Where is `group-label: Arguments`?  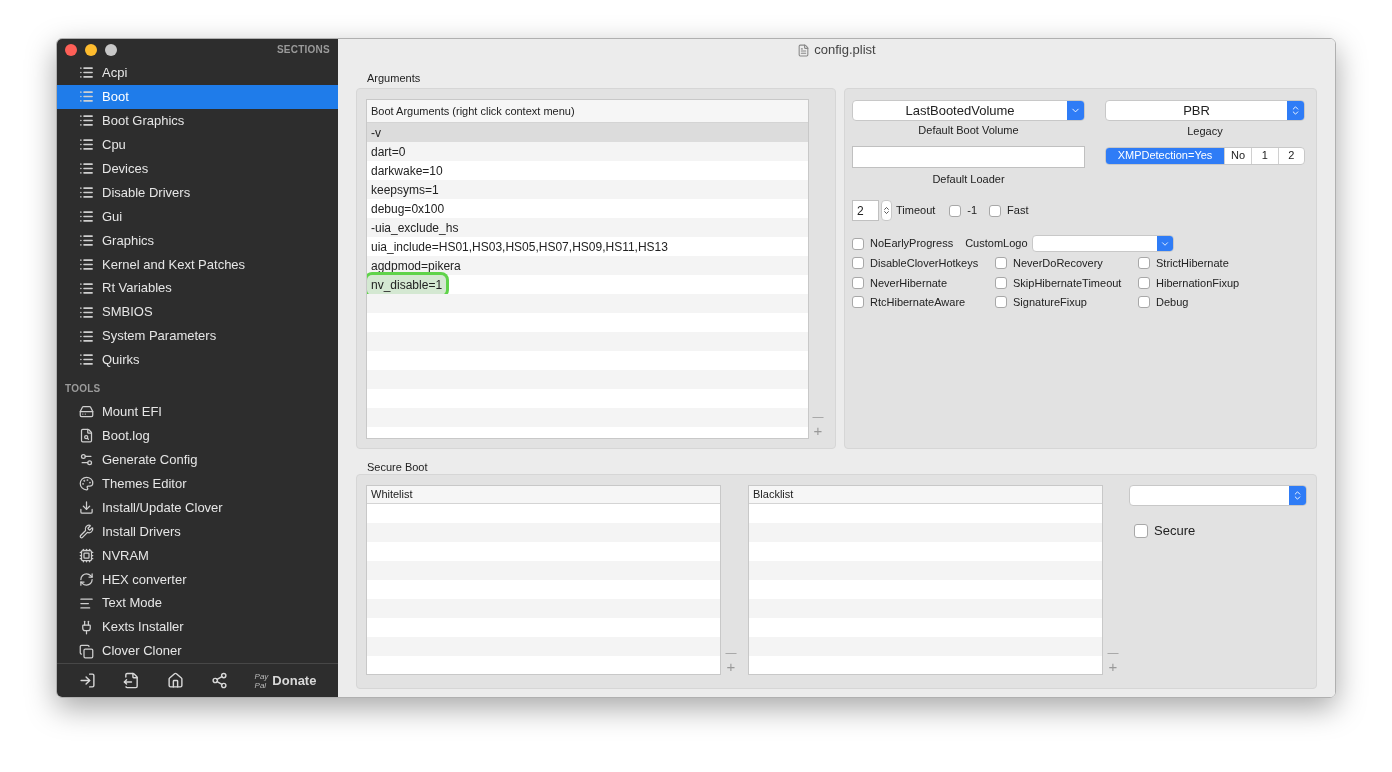 group-label: Arguments is located at coordinates (394, 77).